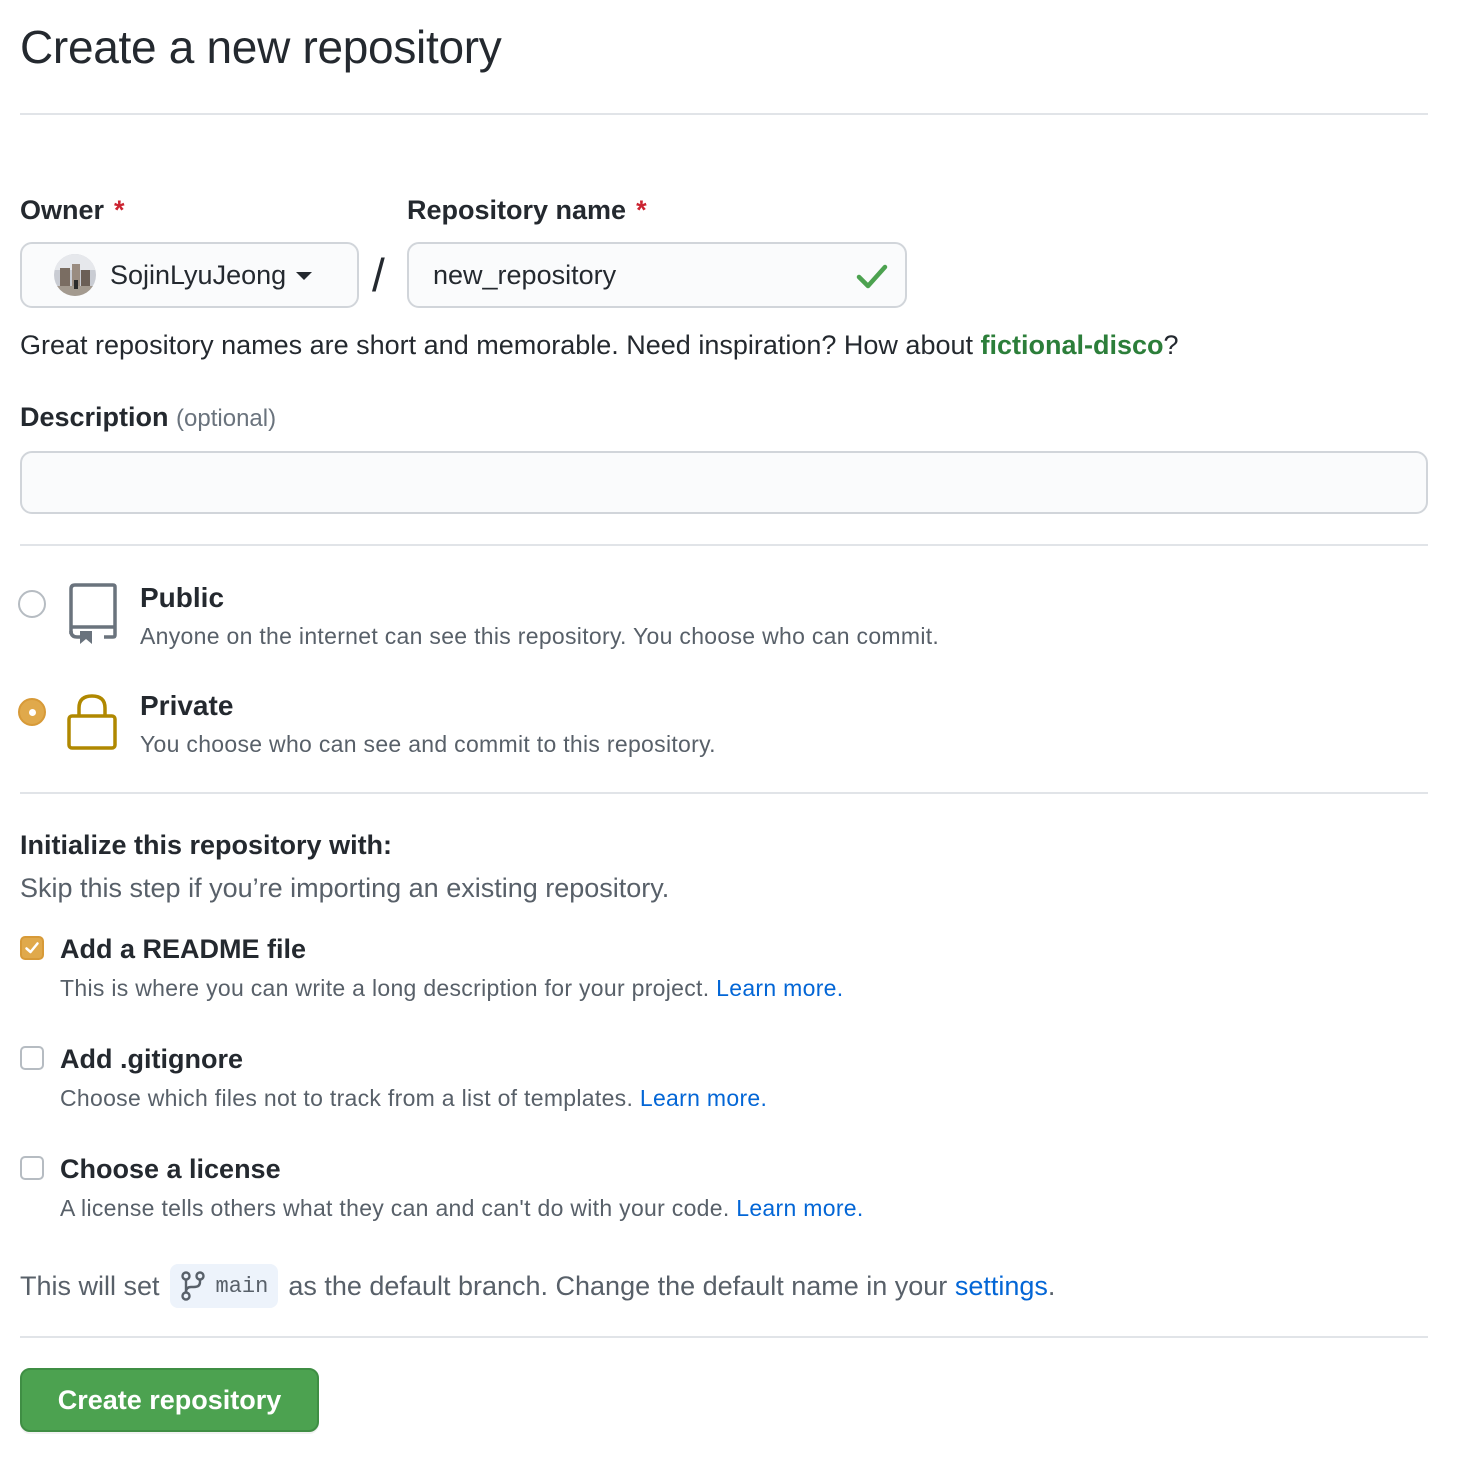 This screenshot has width=1484, height=1478. I want to click on public-title: Public, so click(182, 597).